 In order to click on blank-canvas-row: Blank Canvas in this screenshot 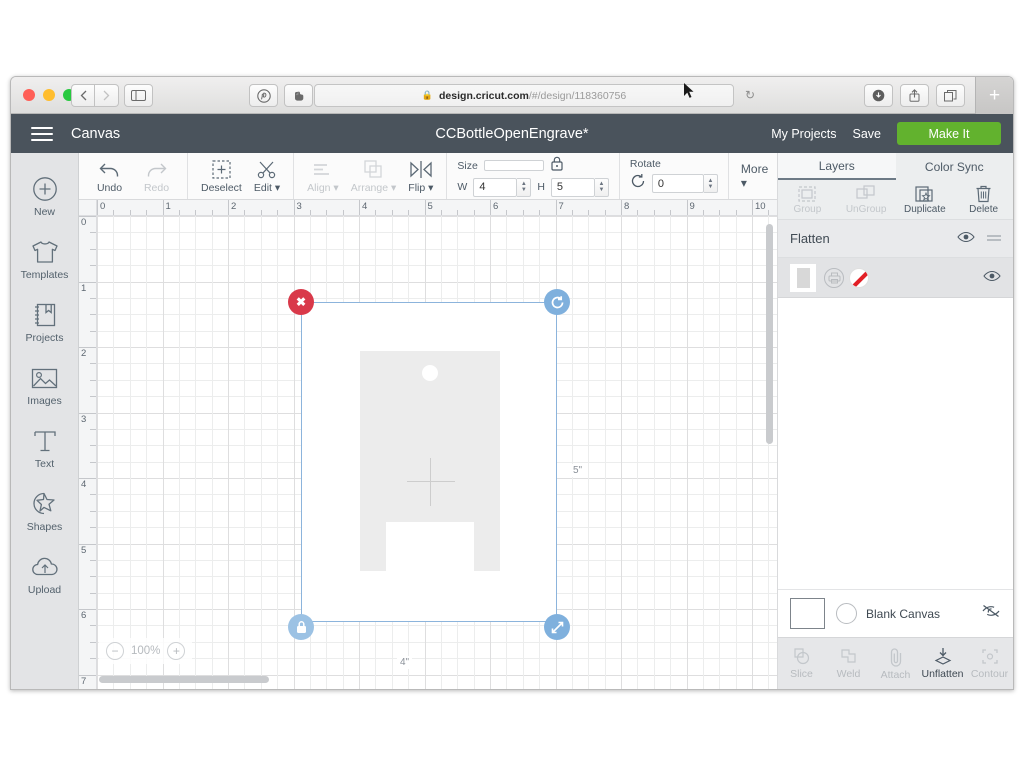, I will do `click(895, 613)`.